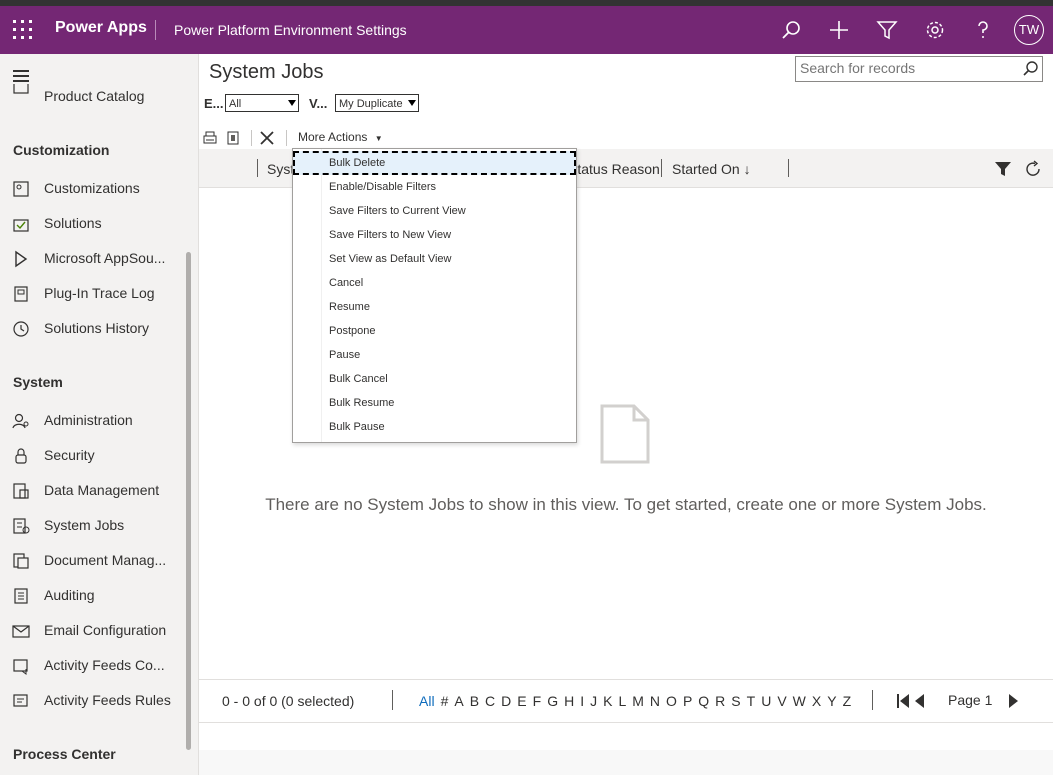 The width and height of the screenshot is (1053, 775). I want to click on menu-item-label: Bulk Pause, so click(357, 427).